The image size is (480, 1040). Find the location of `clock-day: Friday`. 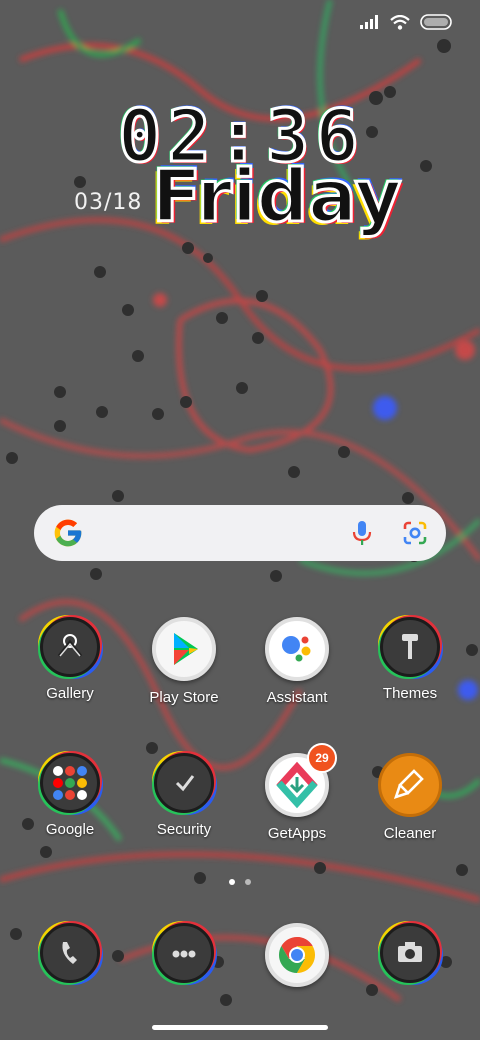

clock-day: Friday is located at coordinates (277, 196).